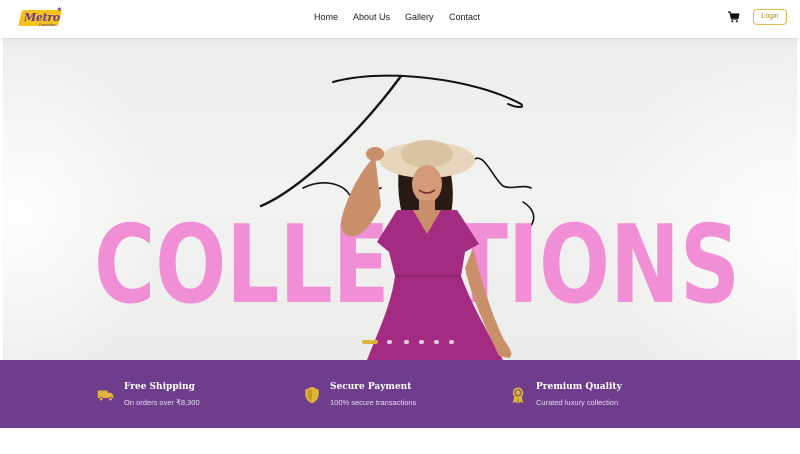 This screenshot has height=454, width=800. I want to click on shopping-cart-icon, so click(733, 17).